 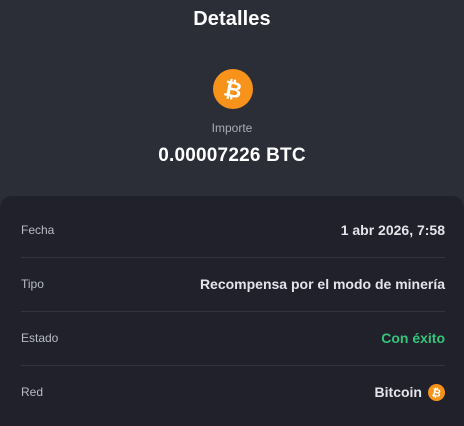 I want to click on status-value: Con éxito, so click(x=413, y=338).